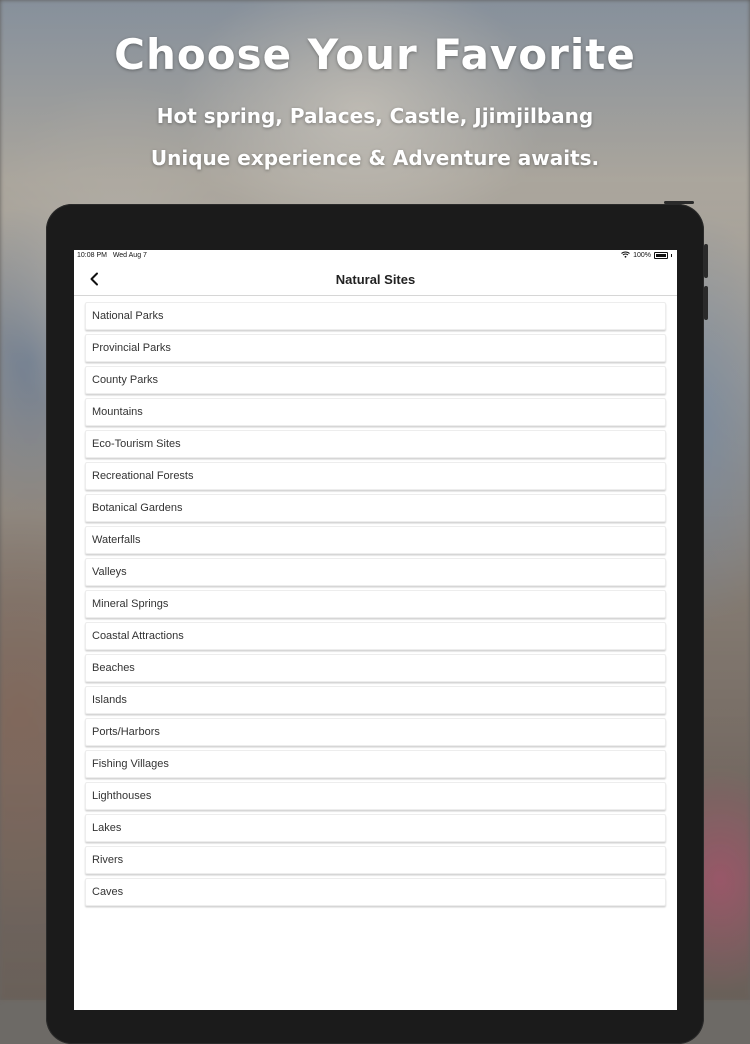  Describe the element at coordinates (375, 636) in the screenshot. I see `list-item-coastal-attractions: Coastal Attractions` at that location.